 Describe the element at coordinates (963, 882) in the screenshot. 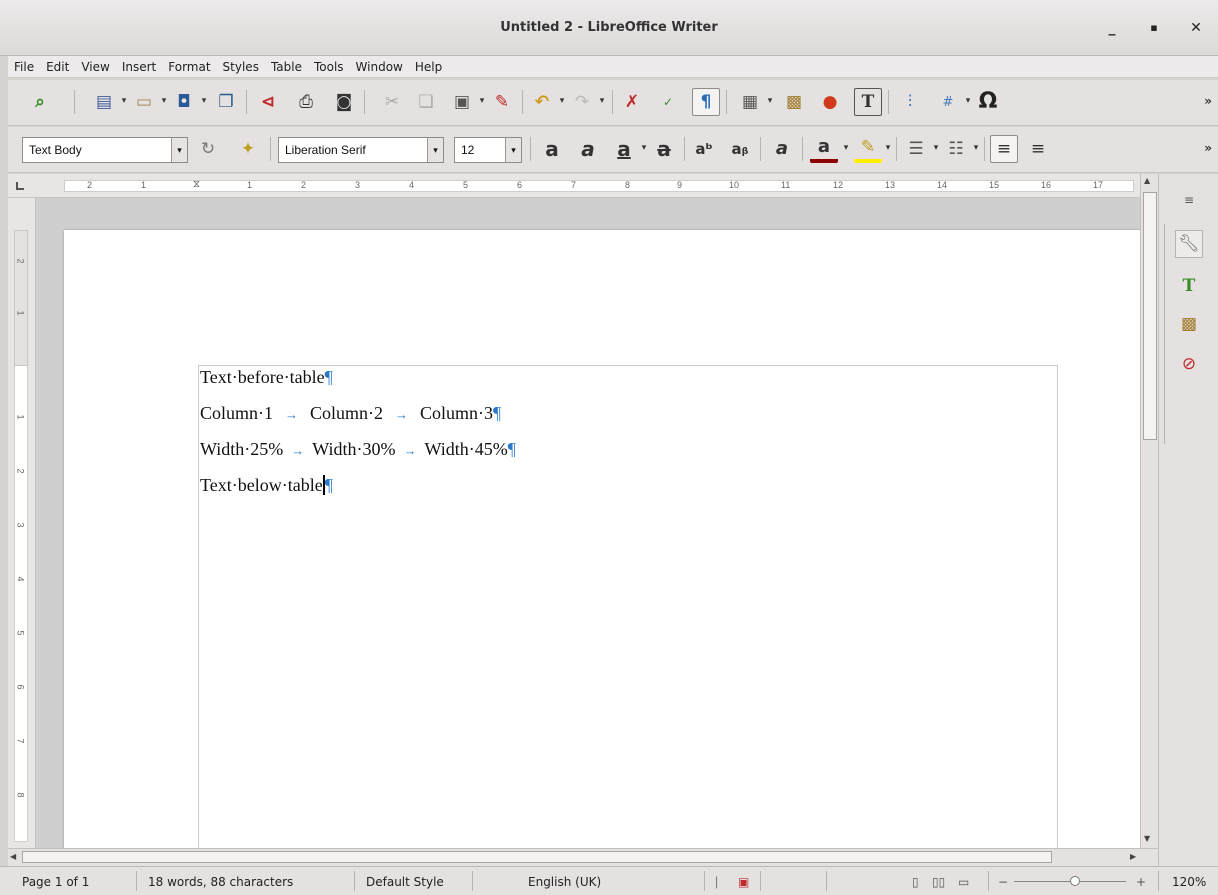

I see `book-view-icon: ▭` at that location.